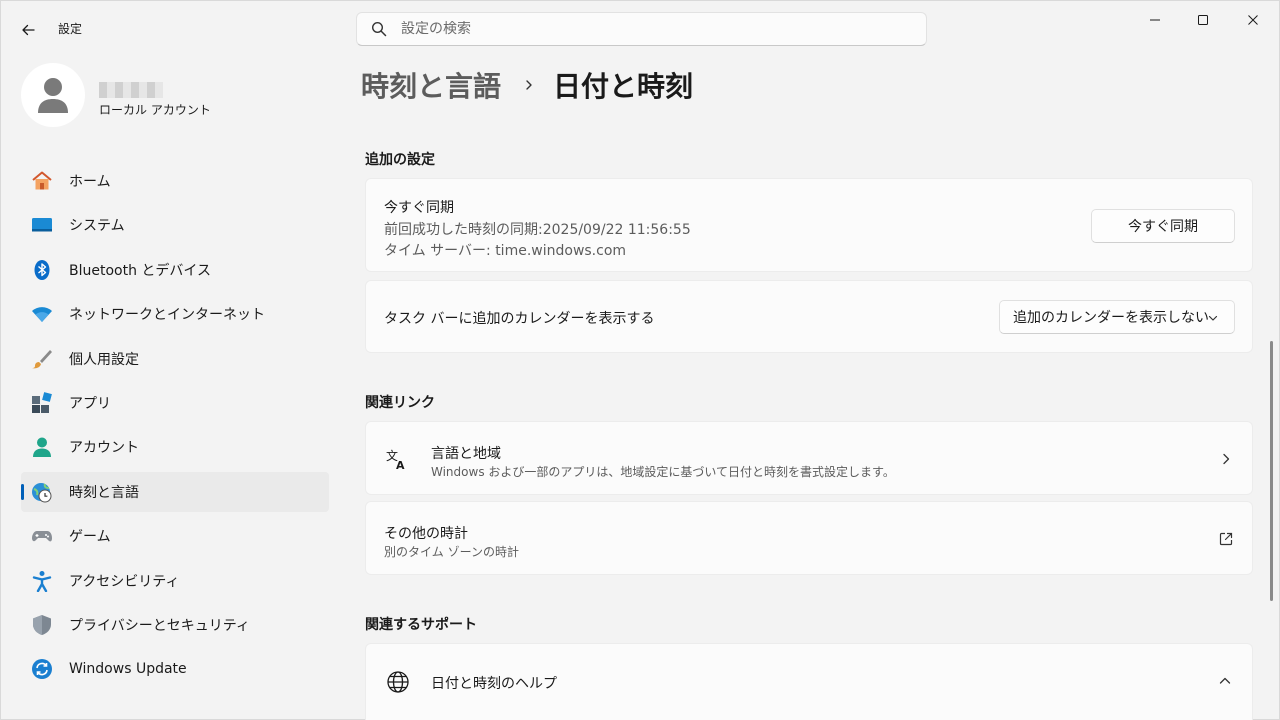 The width and height of the screenshot is (1280, 720). I want to click on minimize-button, so click(1155, 20).